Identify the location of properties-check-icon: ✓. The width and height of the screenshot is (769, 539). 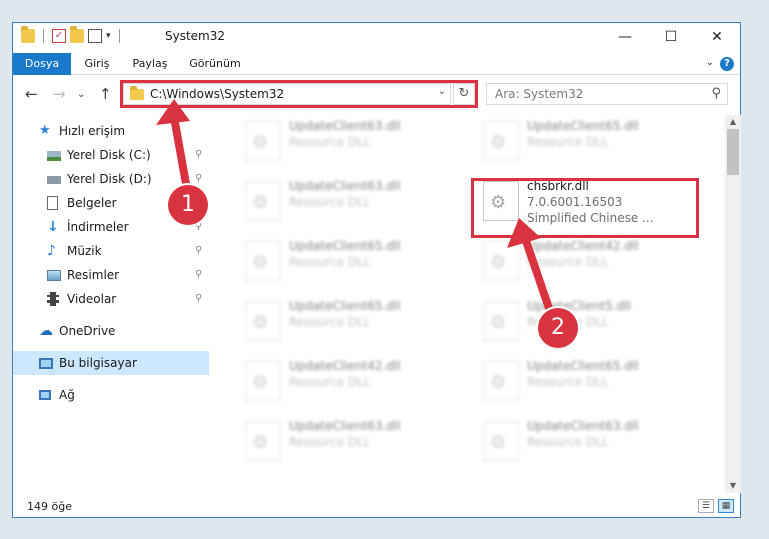
(59, 36).